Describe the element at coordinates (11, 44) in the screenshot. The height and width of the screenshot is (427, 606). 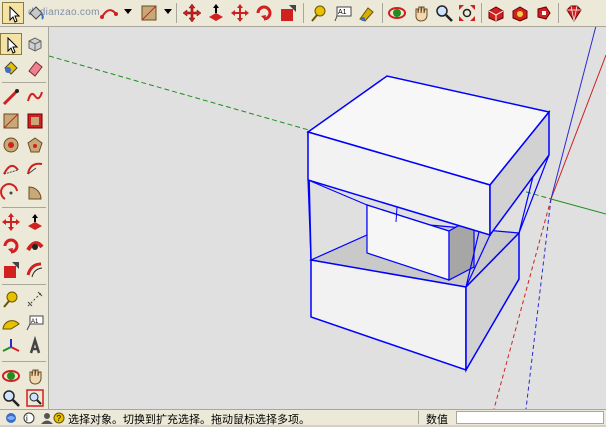
I see `palette-select-button` at that location.